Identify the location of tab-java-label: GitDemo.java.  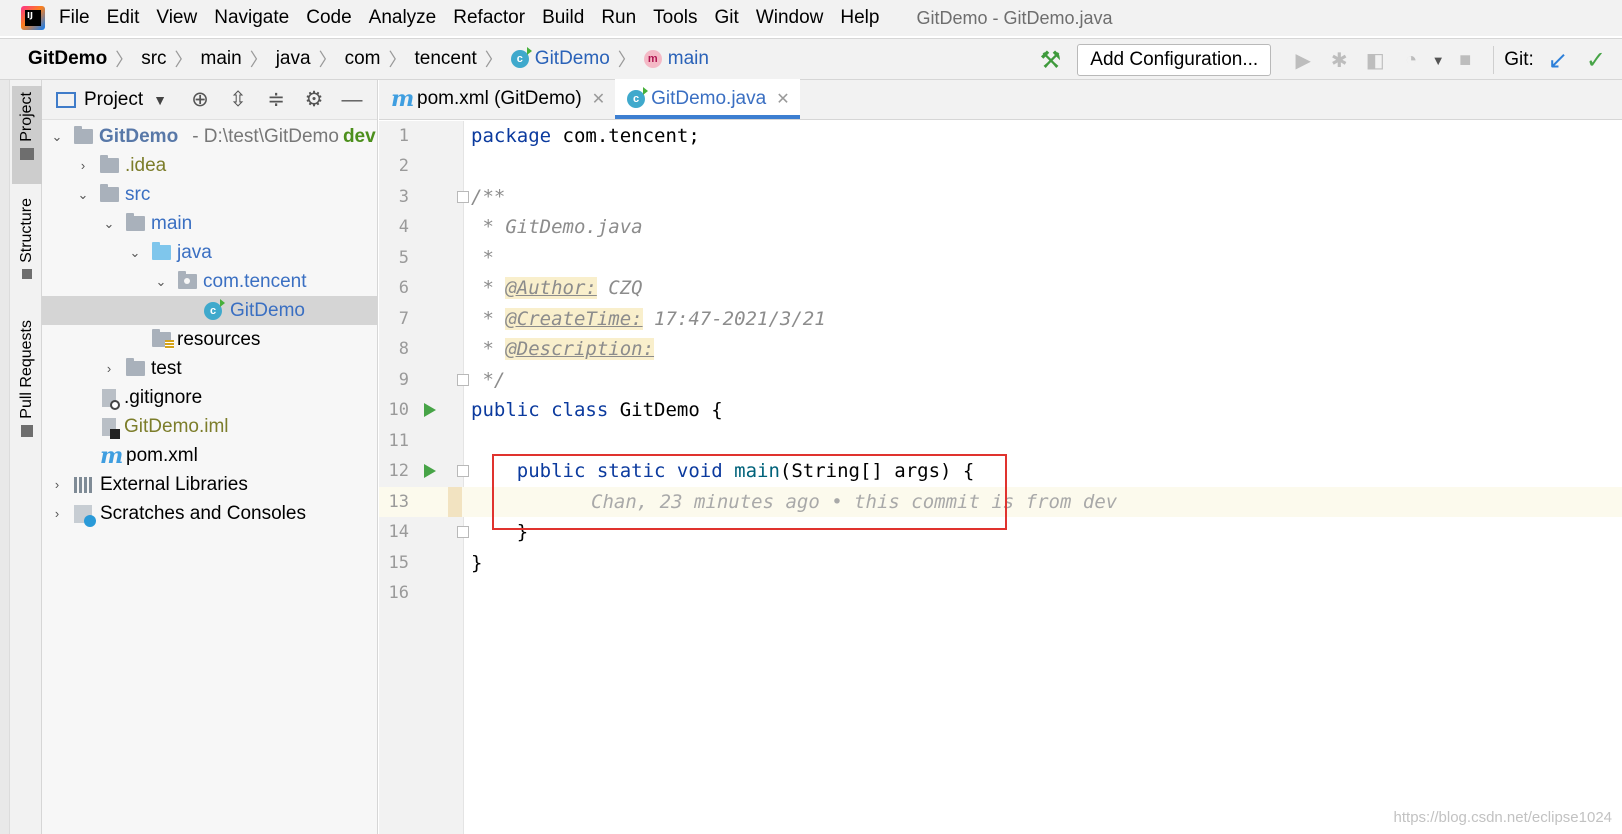
(709, 98).